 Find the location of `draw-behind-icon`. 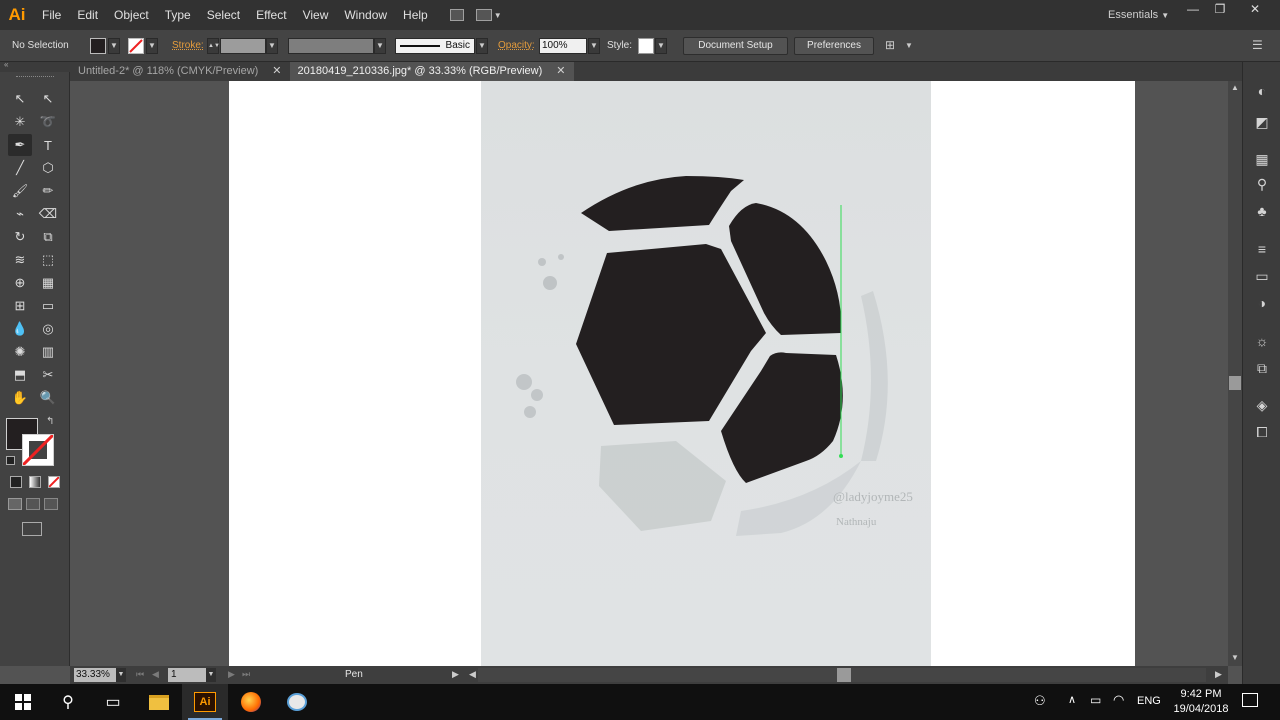

draw-behind-icon is located at coordinates (33, 504).